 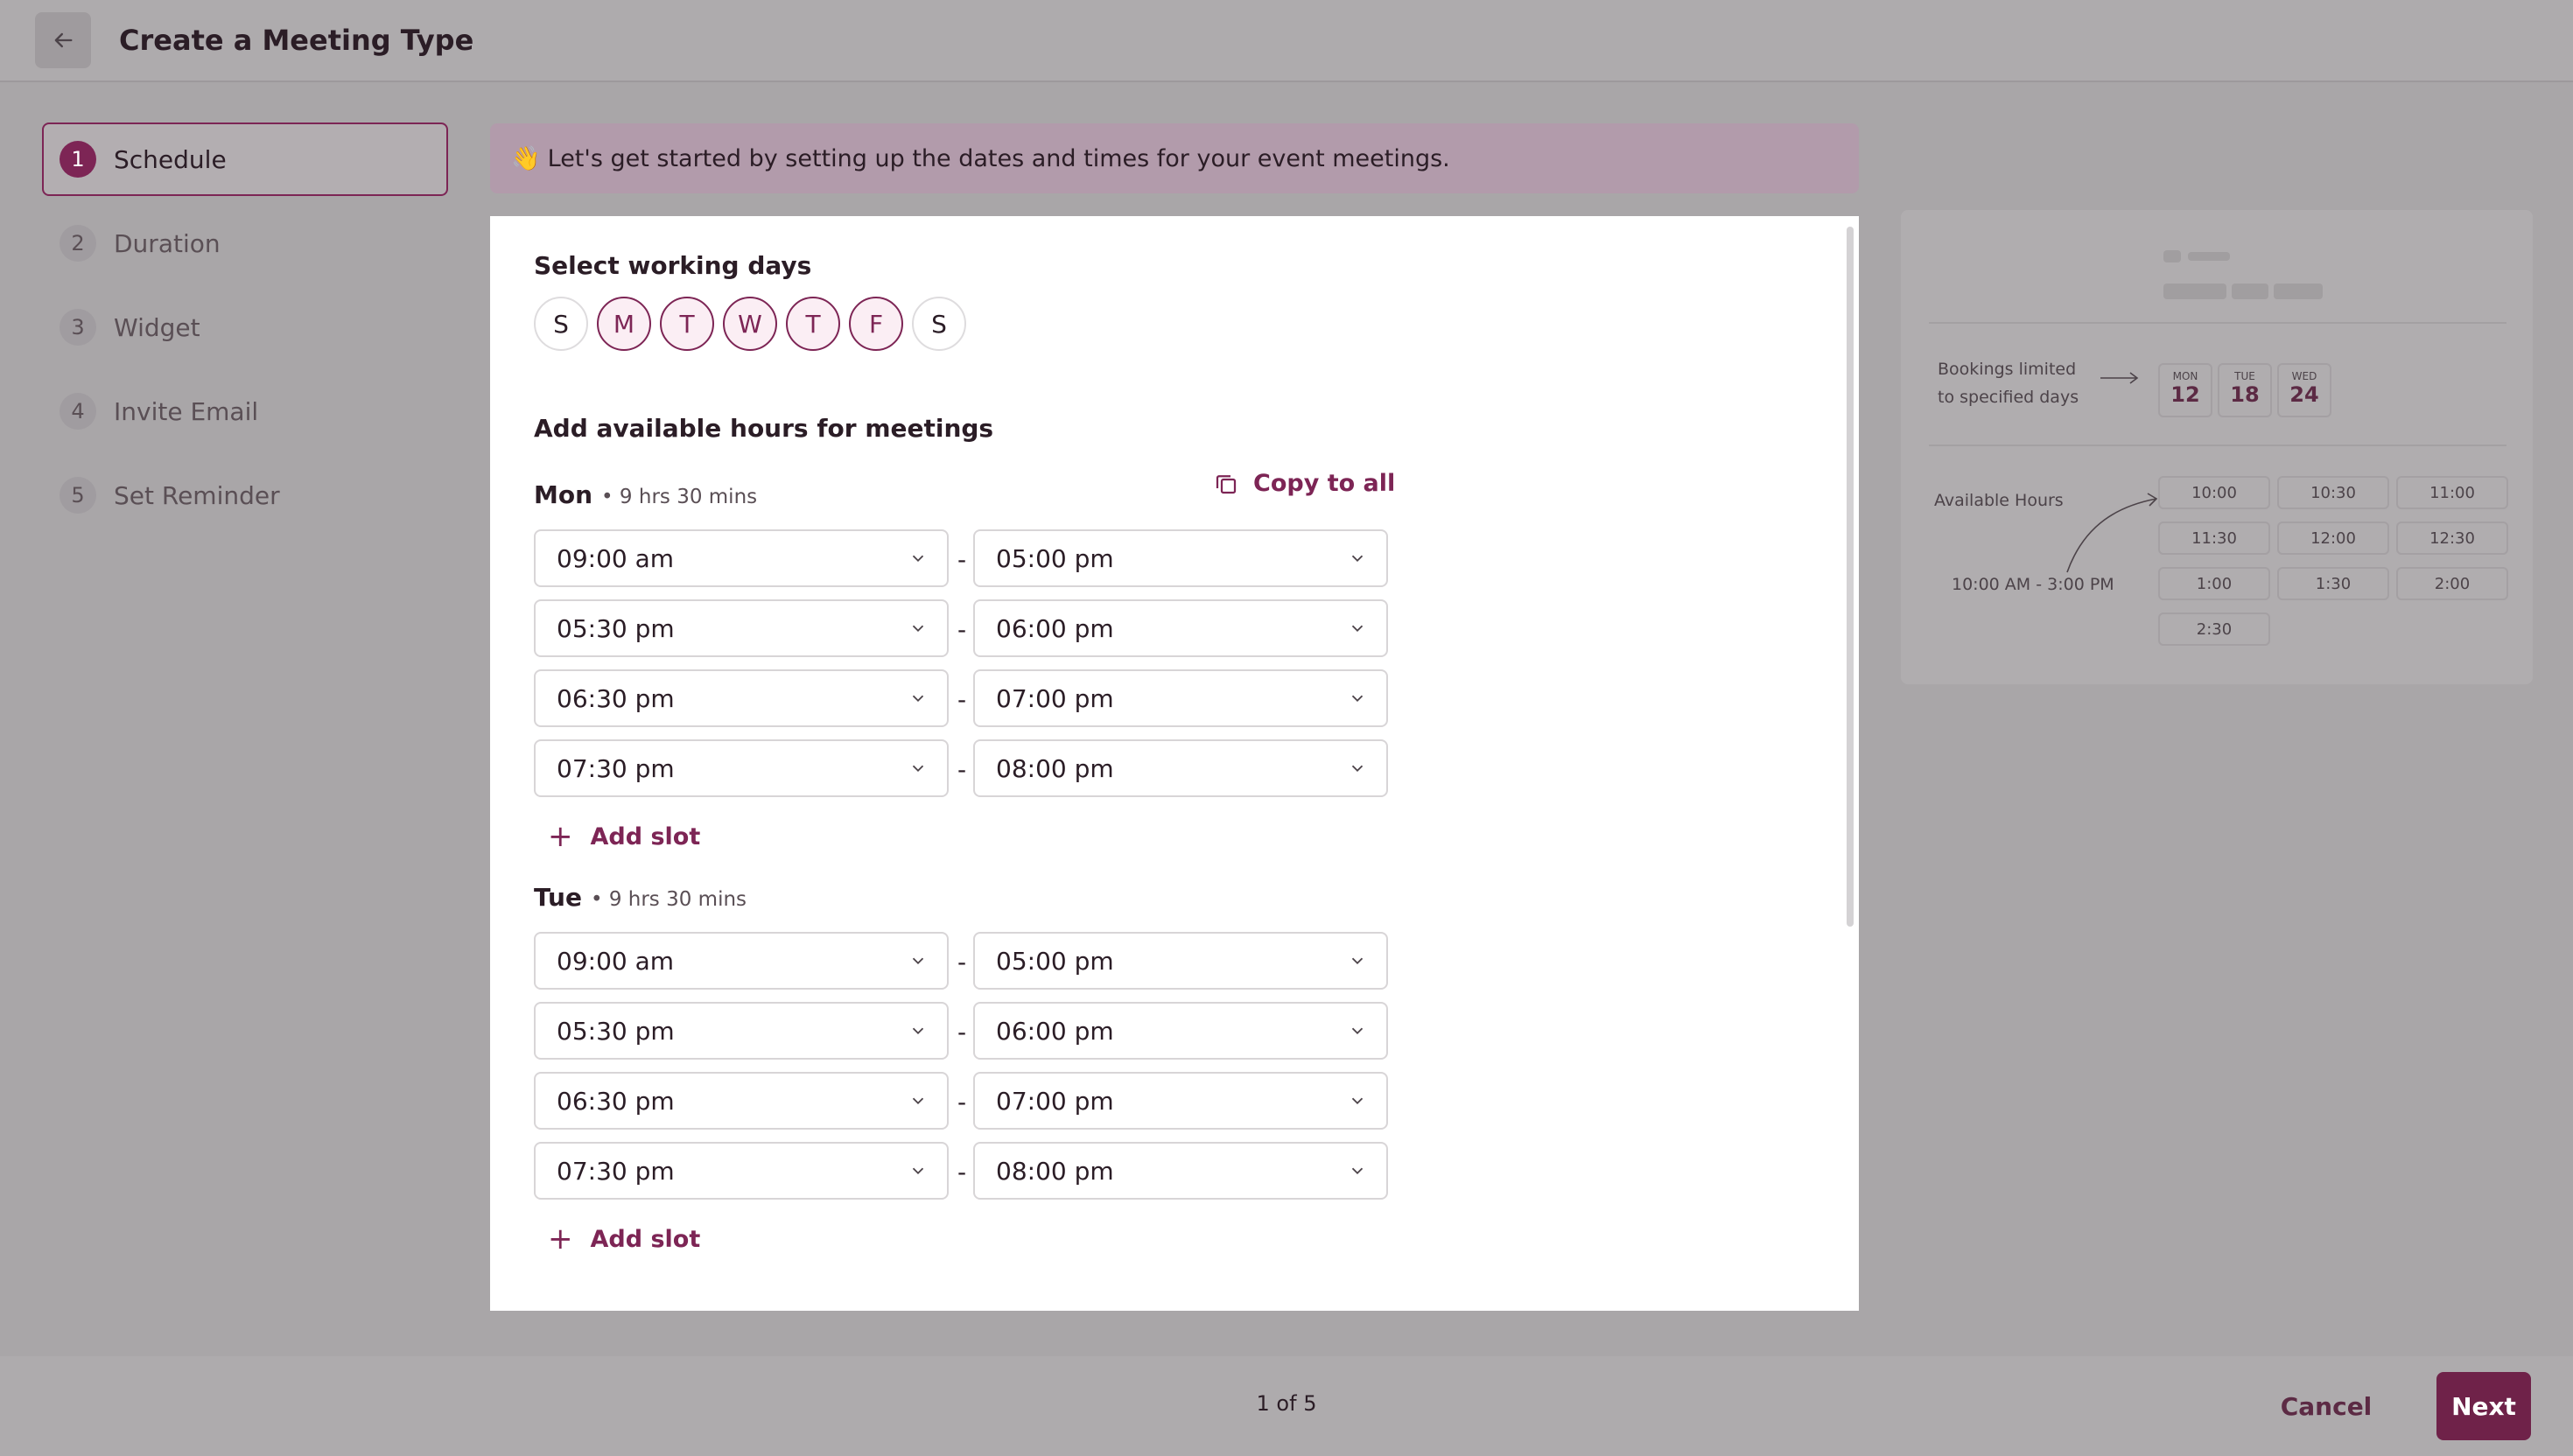 I want to click on end-time-value: 07:00 pm, so click(x=1055, y=1101).